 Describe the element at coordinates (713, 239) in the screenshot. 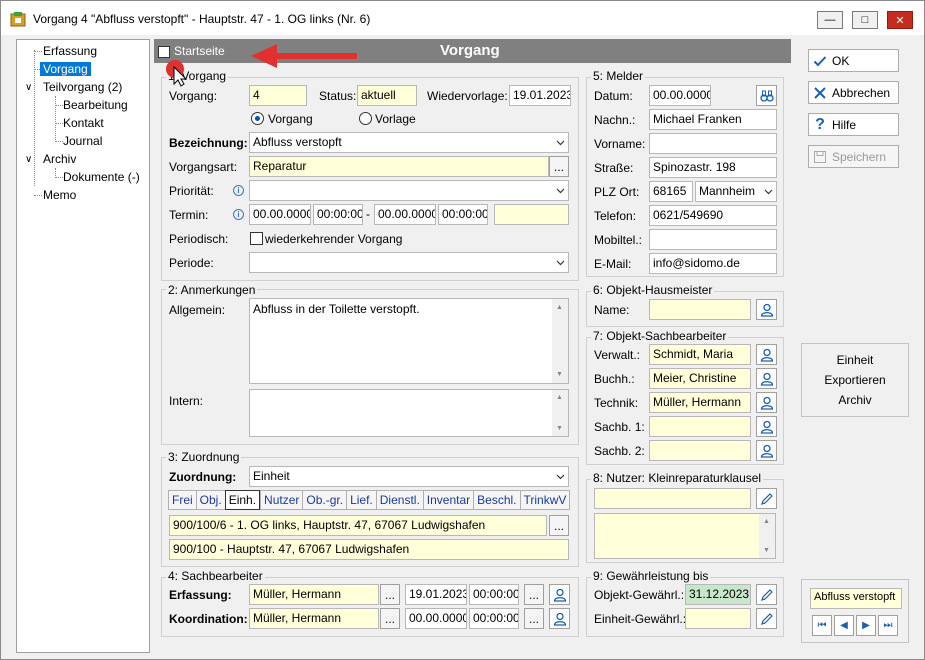

I see `melder-mobil-field` at that location.